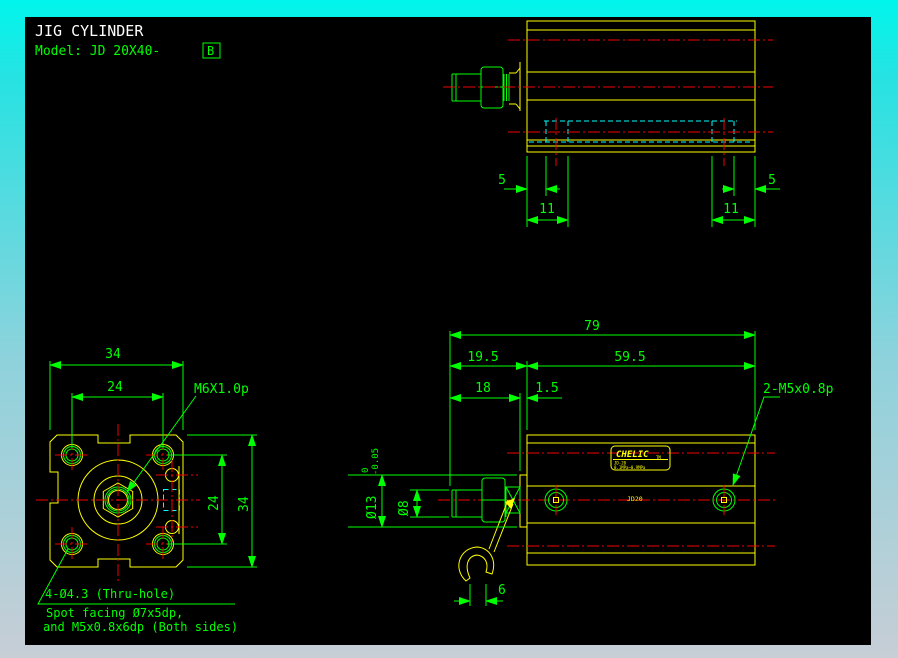 The image size is (898, 658). What do you see at coordinates (372, 507) in the screenshot?
I see `dim-flange-dia: Ø13` at bounding box center [372, 507].